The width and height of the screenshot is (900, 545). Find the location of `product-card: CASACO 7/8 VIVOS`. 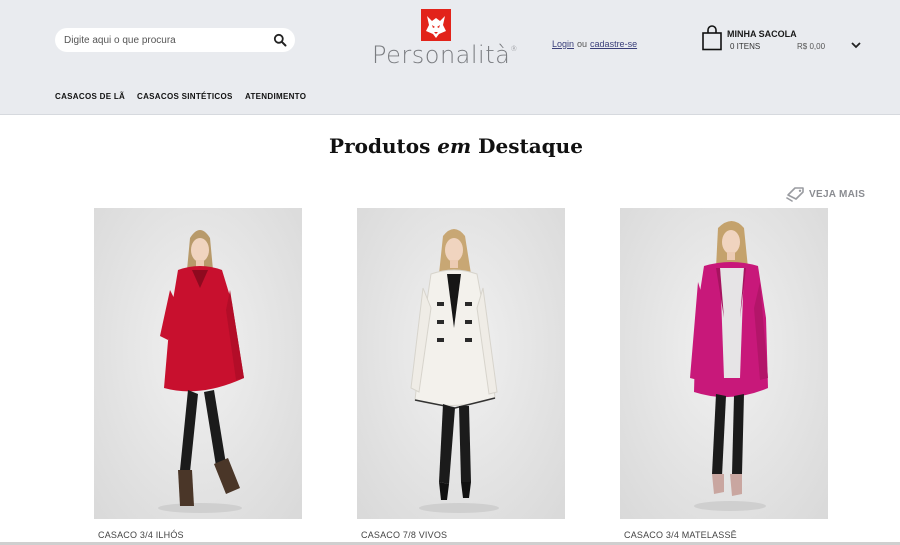

product-card: CASACO 7/8 VIVOS is located at coordinates (461, 374).